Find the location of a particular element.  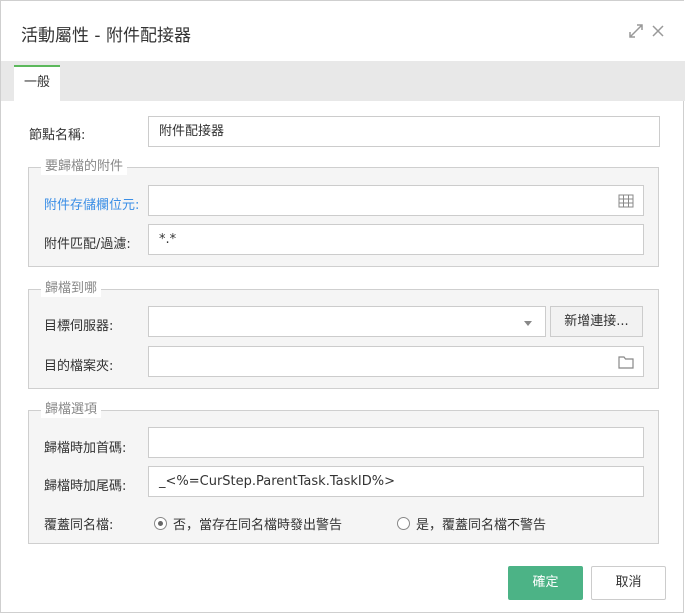

node-name-value: 附件配接器 is located at coordinates (192, 131).